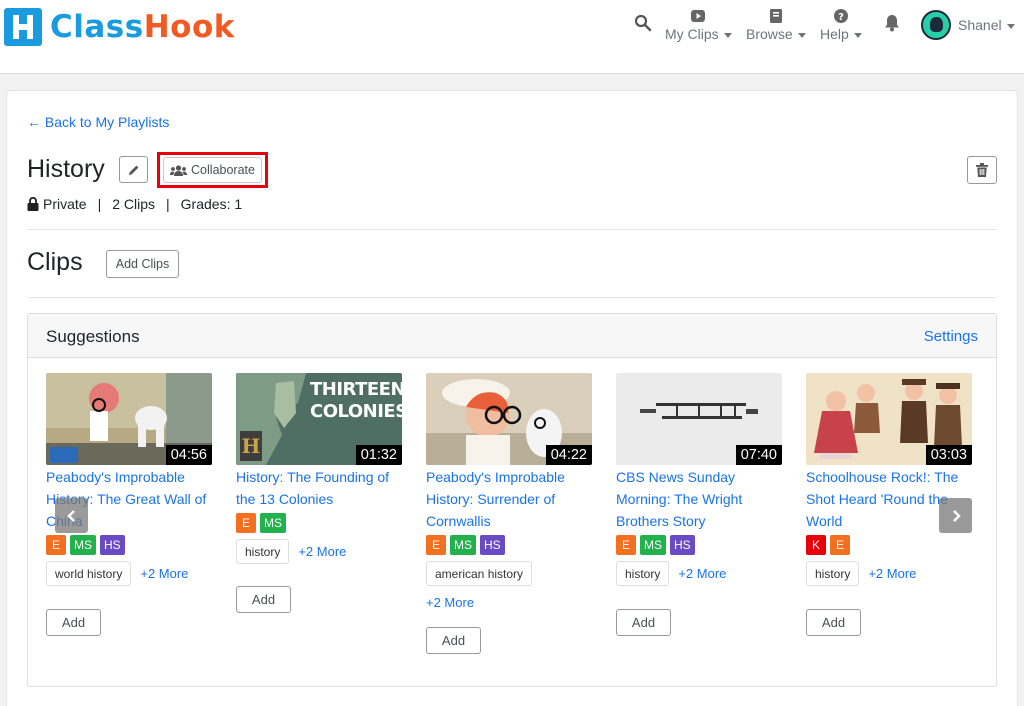 The height and width of the screenshot is (706, 1024). What do you see at coordinates (98, 122) in the screenshot?
I see `back-to-playlists-link: ← Back to My Playlists` at bounding box center [98, 122].